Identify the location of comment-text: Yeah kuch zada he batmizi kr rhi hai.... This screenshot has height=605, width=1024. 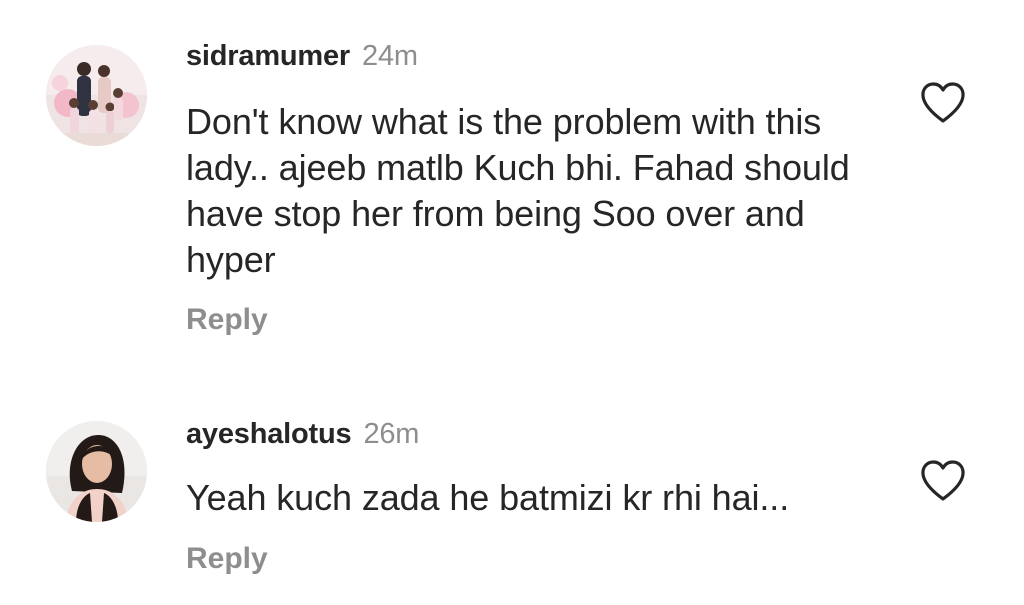
(488, 497).